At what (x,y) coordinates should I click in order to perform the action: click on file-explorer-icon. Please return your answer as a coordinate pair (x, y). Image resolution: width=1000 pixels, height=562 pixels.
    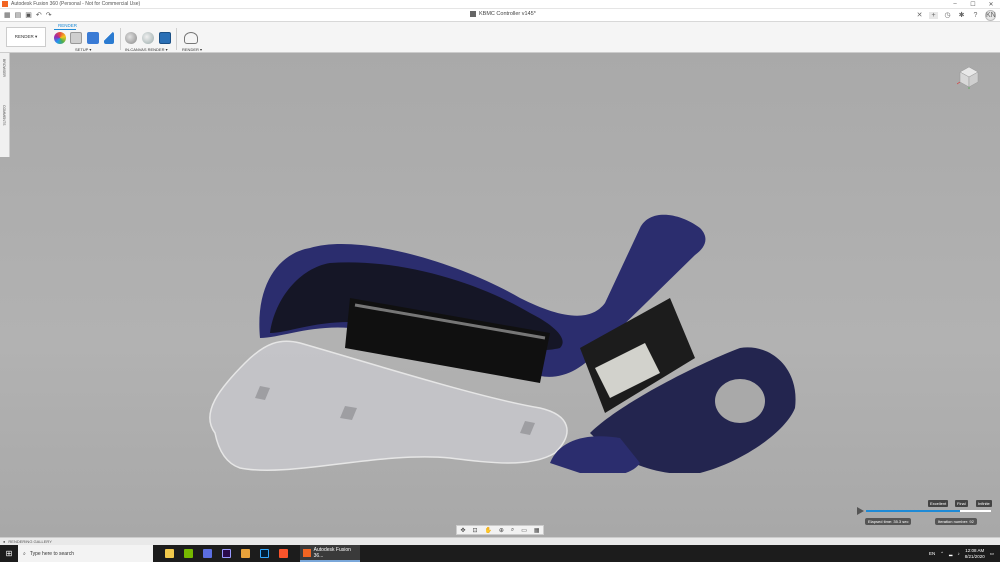
    Looking at the image, I should click on (169, 553).